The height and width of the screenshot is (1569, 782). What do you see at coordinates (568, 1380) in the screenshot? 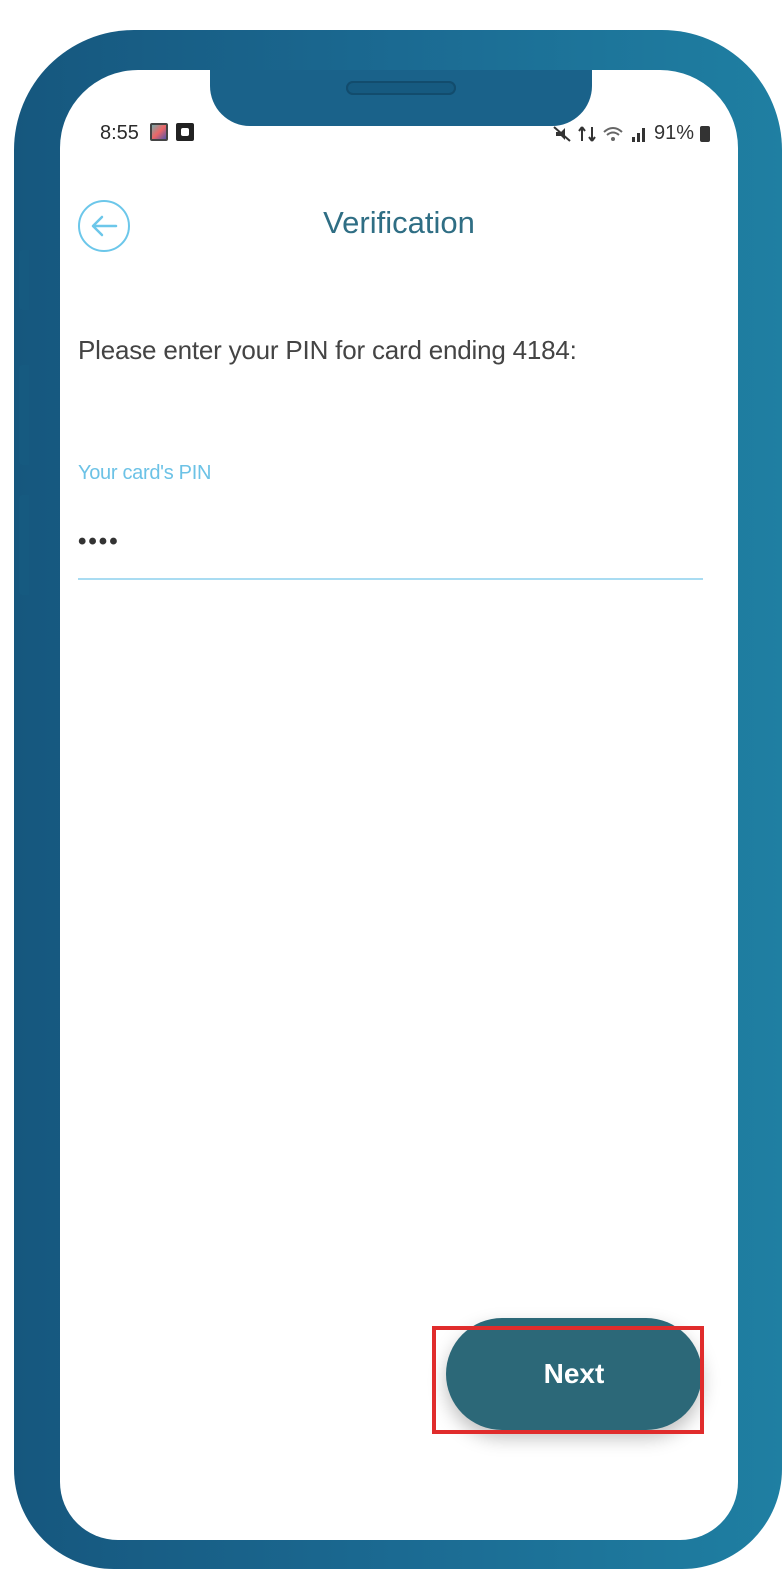
I see `next-button-highlight` at bounding box center [568, 1380].